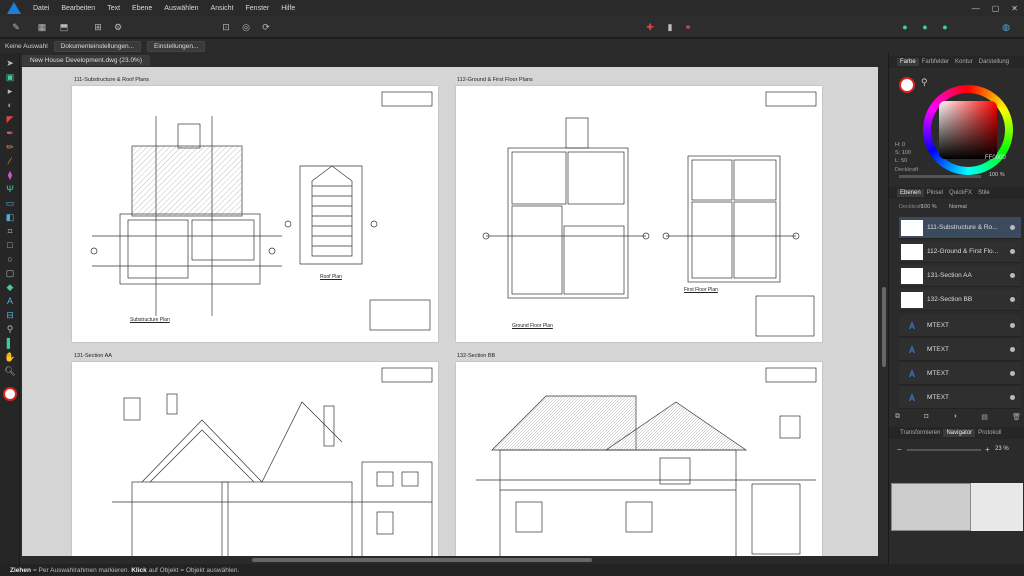  What do you see at coordinates (10, 357) in the screenshot?
I see `hand-tool-icon: ✋` at bounding box center [10, 357].